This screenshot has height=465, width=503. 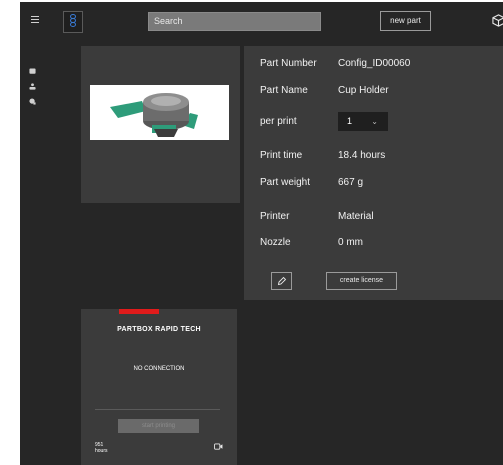 I want to click on user-icon, so click(x=32, y=86).